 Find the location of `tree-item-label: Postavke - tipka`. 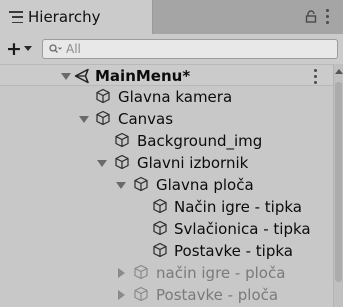

tree-item-label: Postavke - tipka is located at coordinates (233, 251).